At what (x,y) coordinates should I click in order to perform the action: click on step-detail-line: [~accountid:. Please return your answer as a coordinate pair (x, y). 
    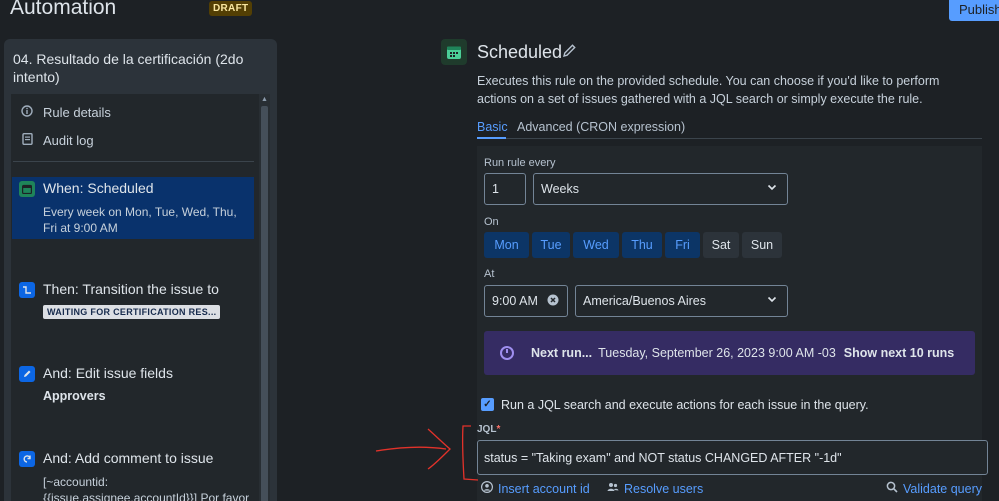
    Looking at the image, I should click on (76, 482).